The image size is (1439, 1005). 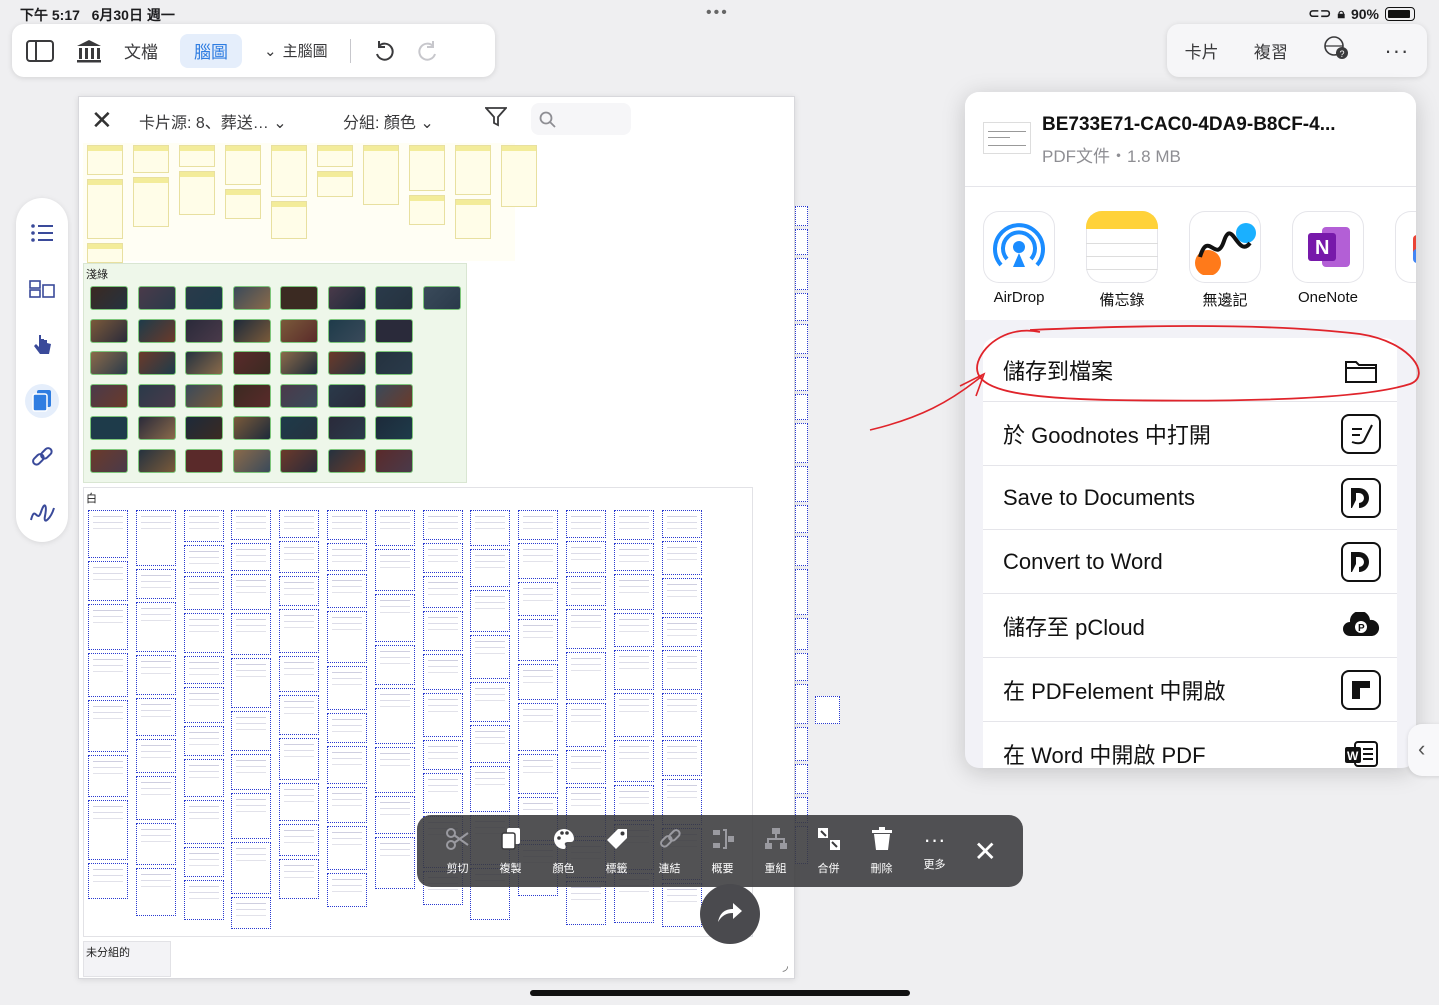 I want to click on link-icon, so click(x=42, y=457).